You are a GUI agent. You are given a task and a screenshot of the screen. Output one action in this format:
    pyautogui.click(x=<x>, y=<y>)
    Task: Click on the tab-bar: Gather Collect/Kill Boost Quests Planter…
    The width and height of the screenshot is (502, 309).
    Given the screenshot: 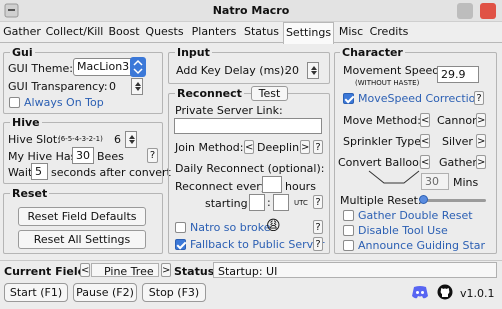 What is the action you would take?
    pyautogui.click(x=251, y=33)
    